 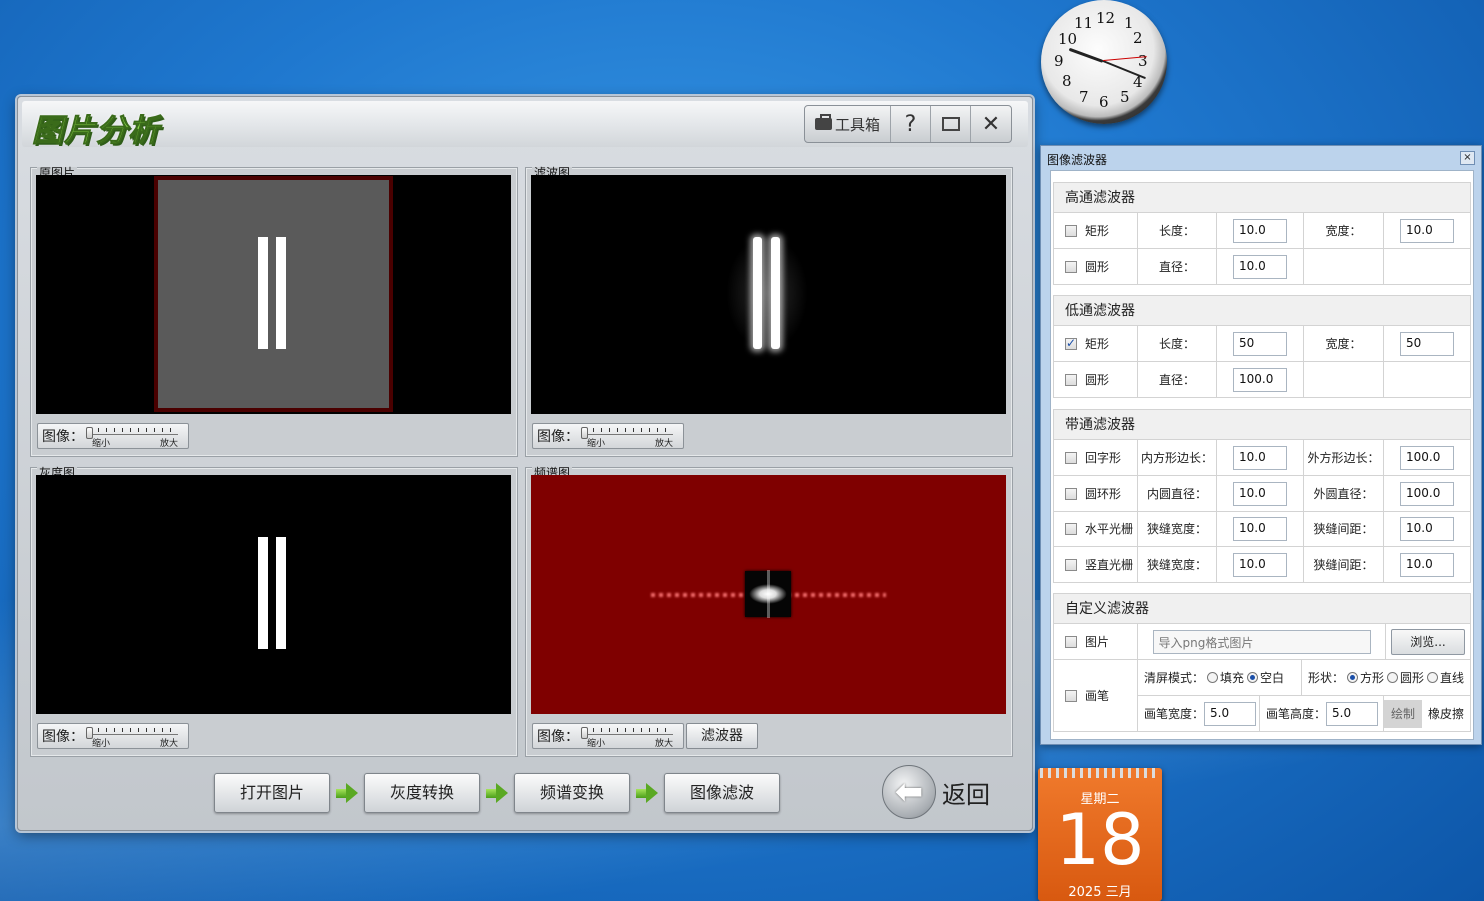 What do you see at coordinates (1260, 343) in the screenshot?
I see `lowpass-length-input: 50` at bounding box center [1260, 343].